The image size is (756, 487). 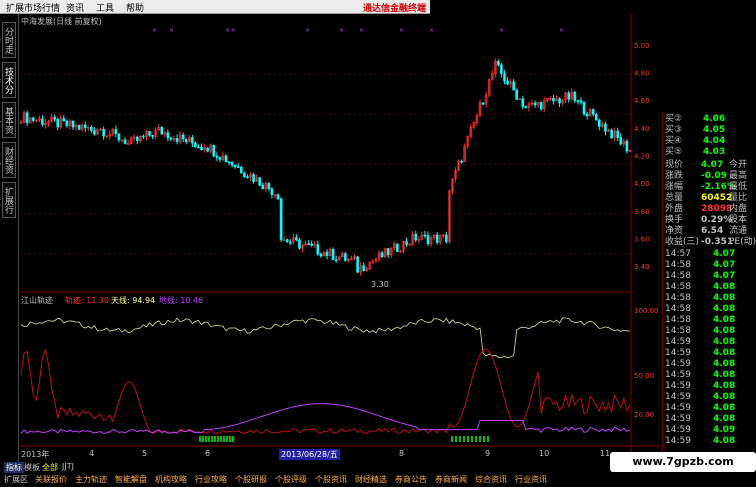 What do you see at coordinates (105, 7) in the screenshot?
I see `menu-item-tools: 工具` at bounding box center [105, 7].